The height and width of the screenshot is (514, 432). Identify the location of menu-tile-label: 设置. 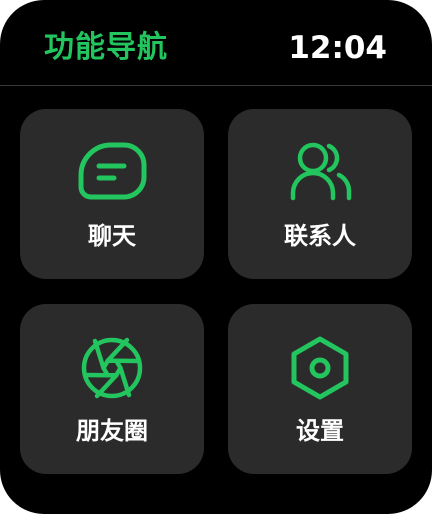
(320, 431).